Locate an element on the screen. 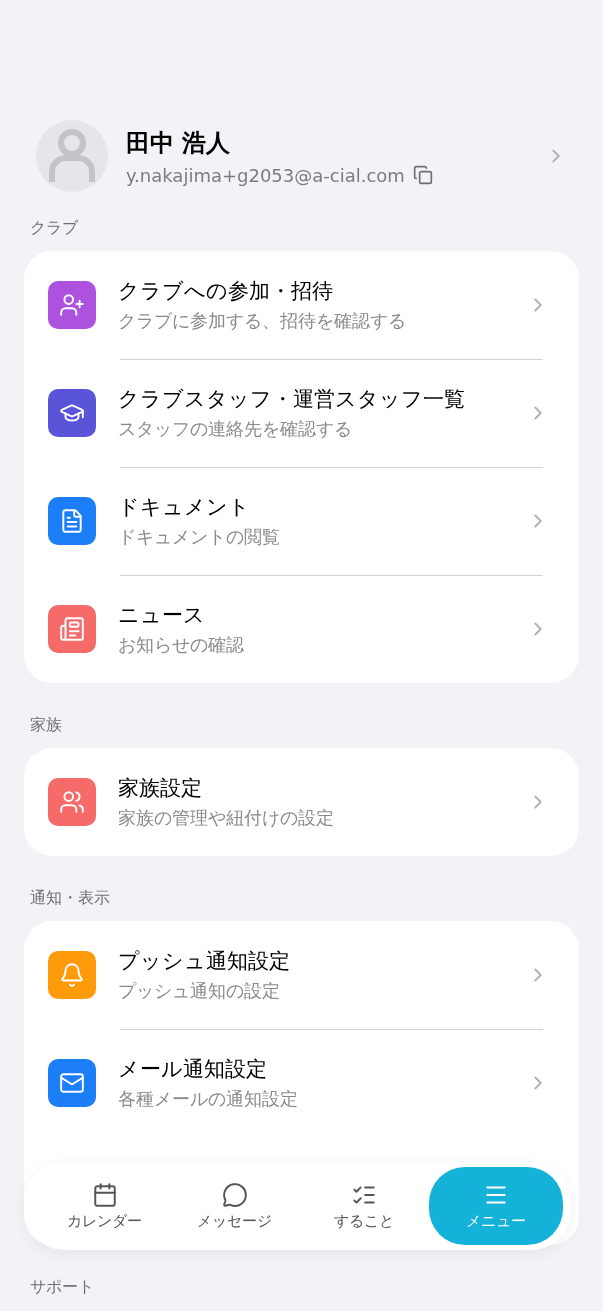 This screenshot has width=603, height=1311. menu-item-subtitle: スタッフの連絡先を確認する is located at coordinates (235, 429).